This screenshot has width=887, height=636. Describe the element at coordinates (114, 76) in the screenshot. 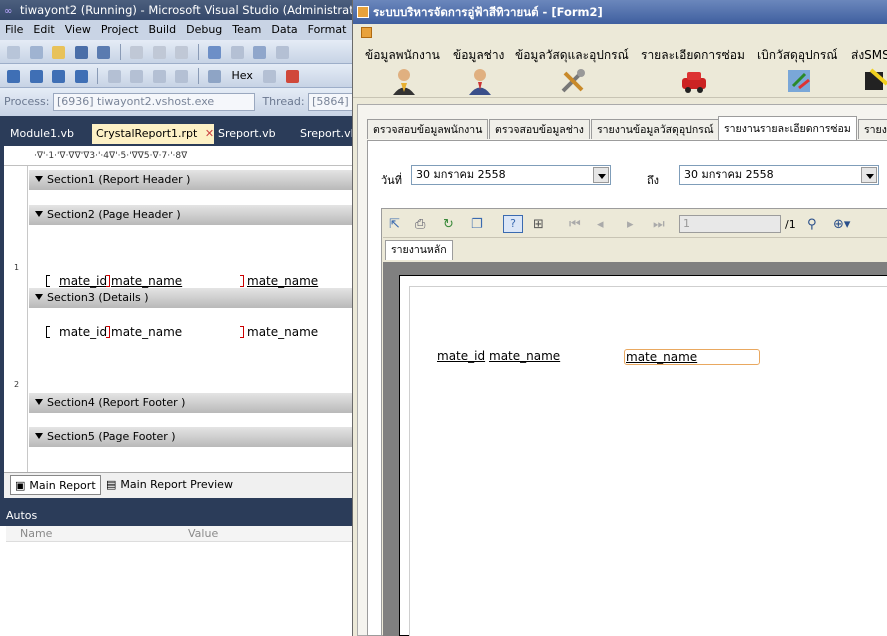

I see `show-next-statement-icon` at that location.